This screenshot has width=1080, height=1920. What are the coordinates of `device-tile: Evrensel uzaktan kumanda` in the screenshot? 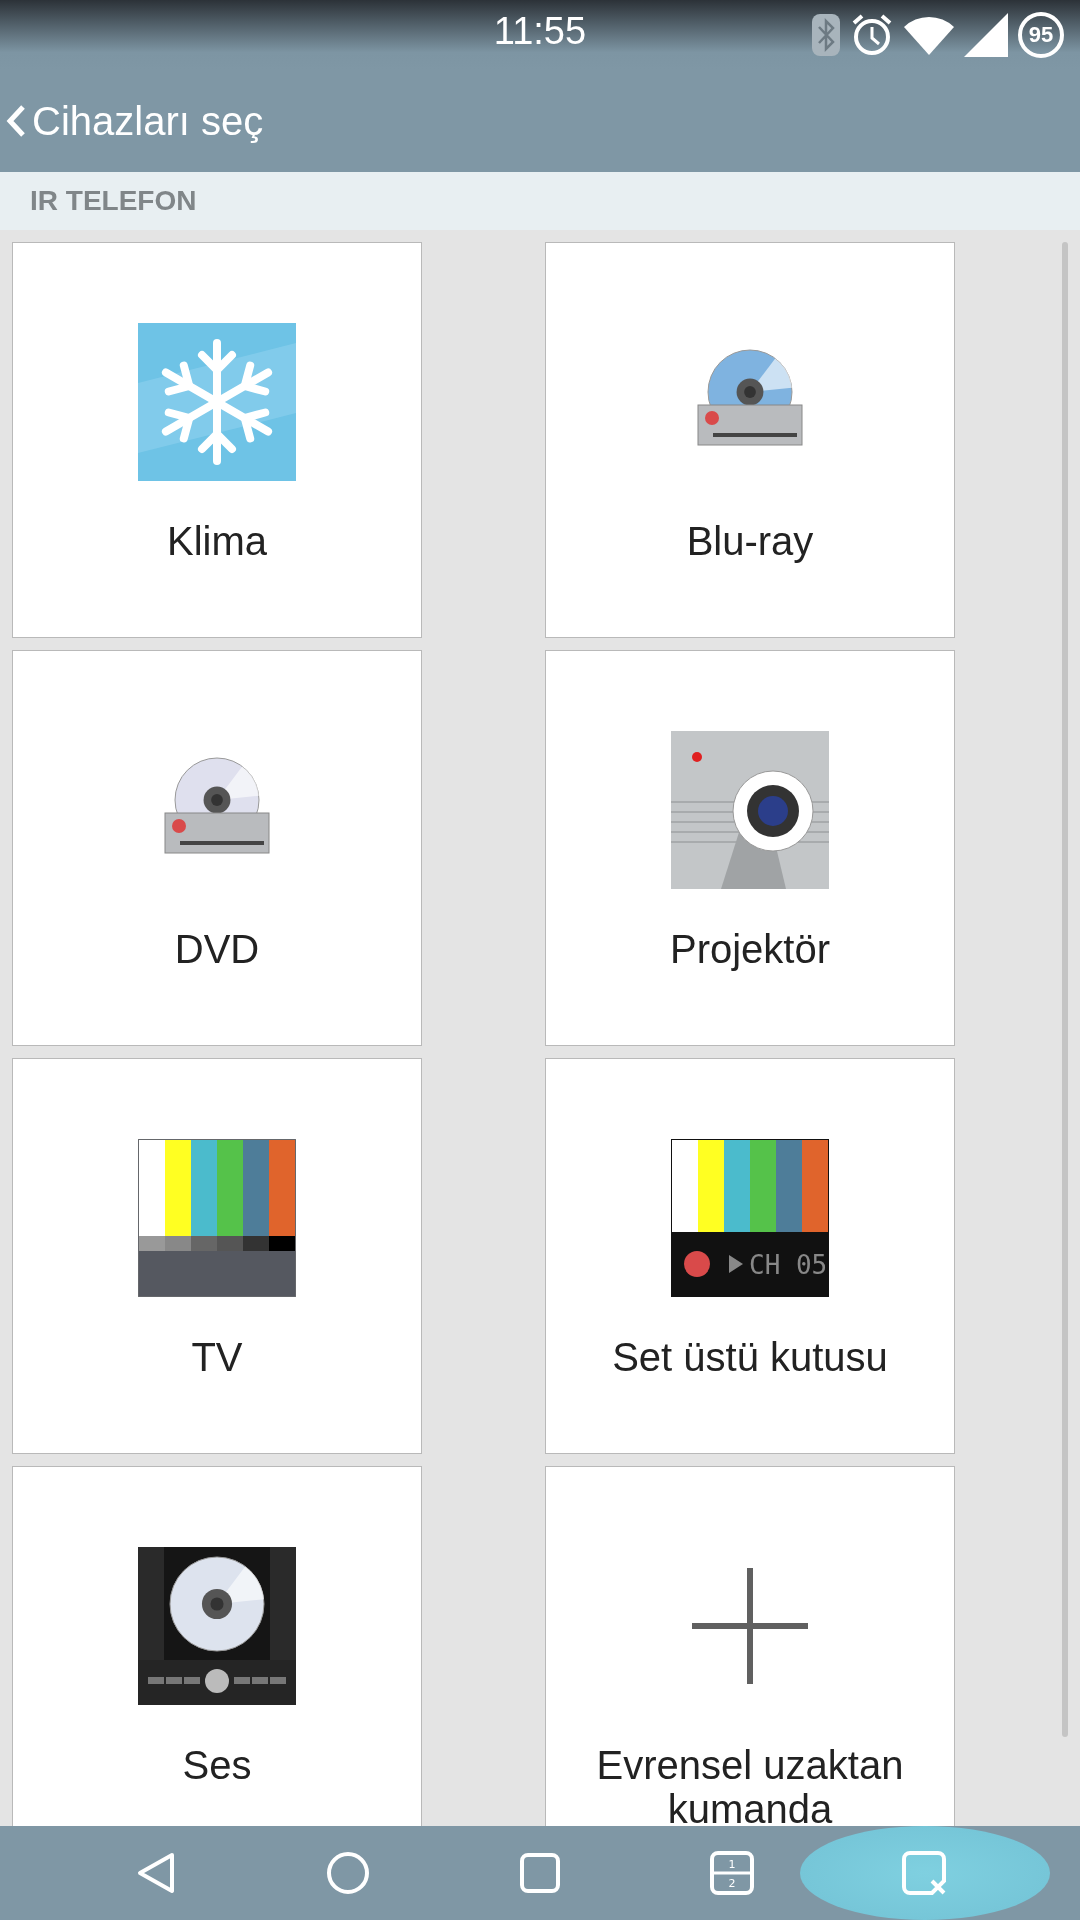 It's located at (750, 1646).